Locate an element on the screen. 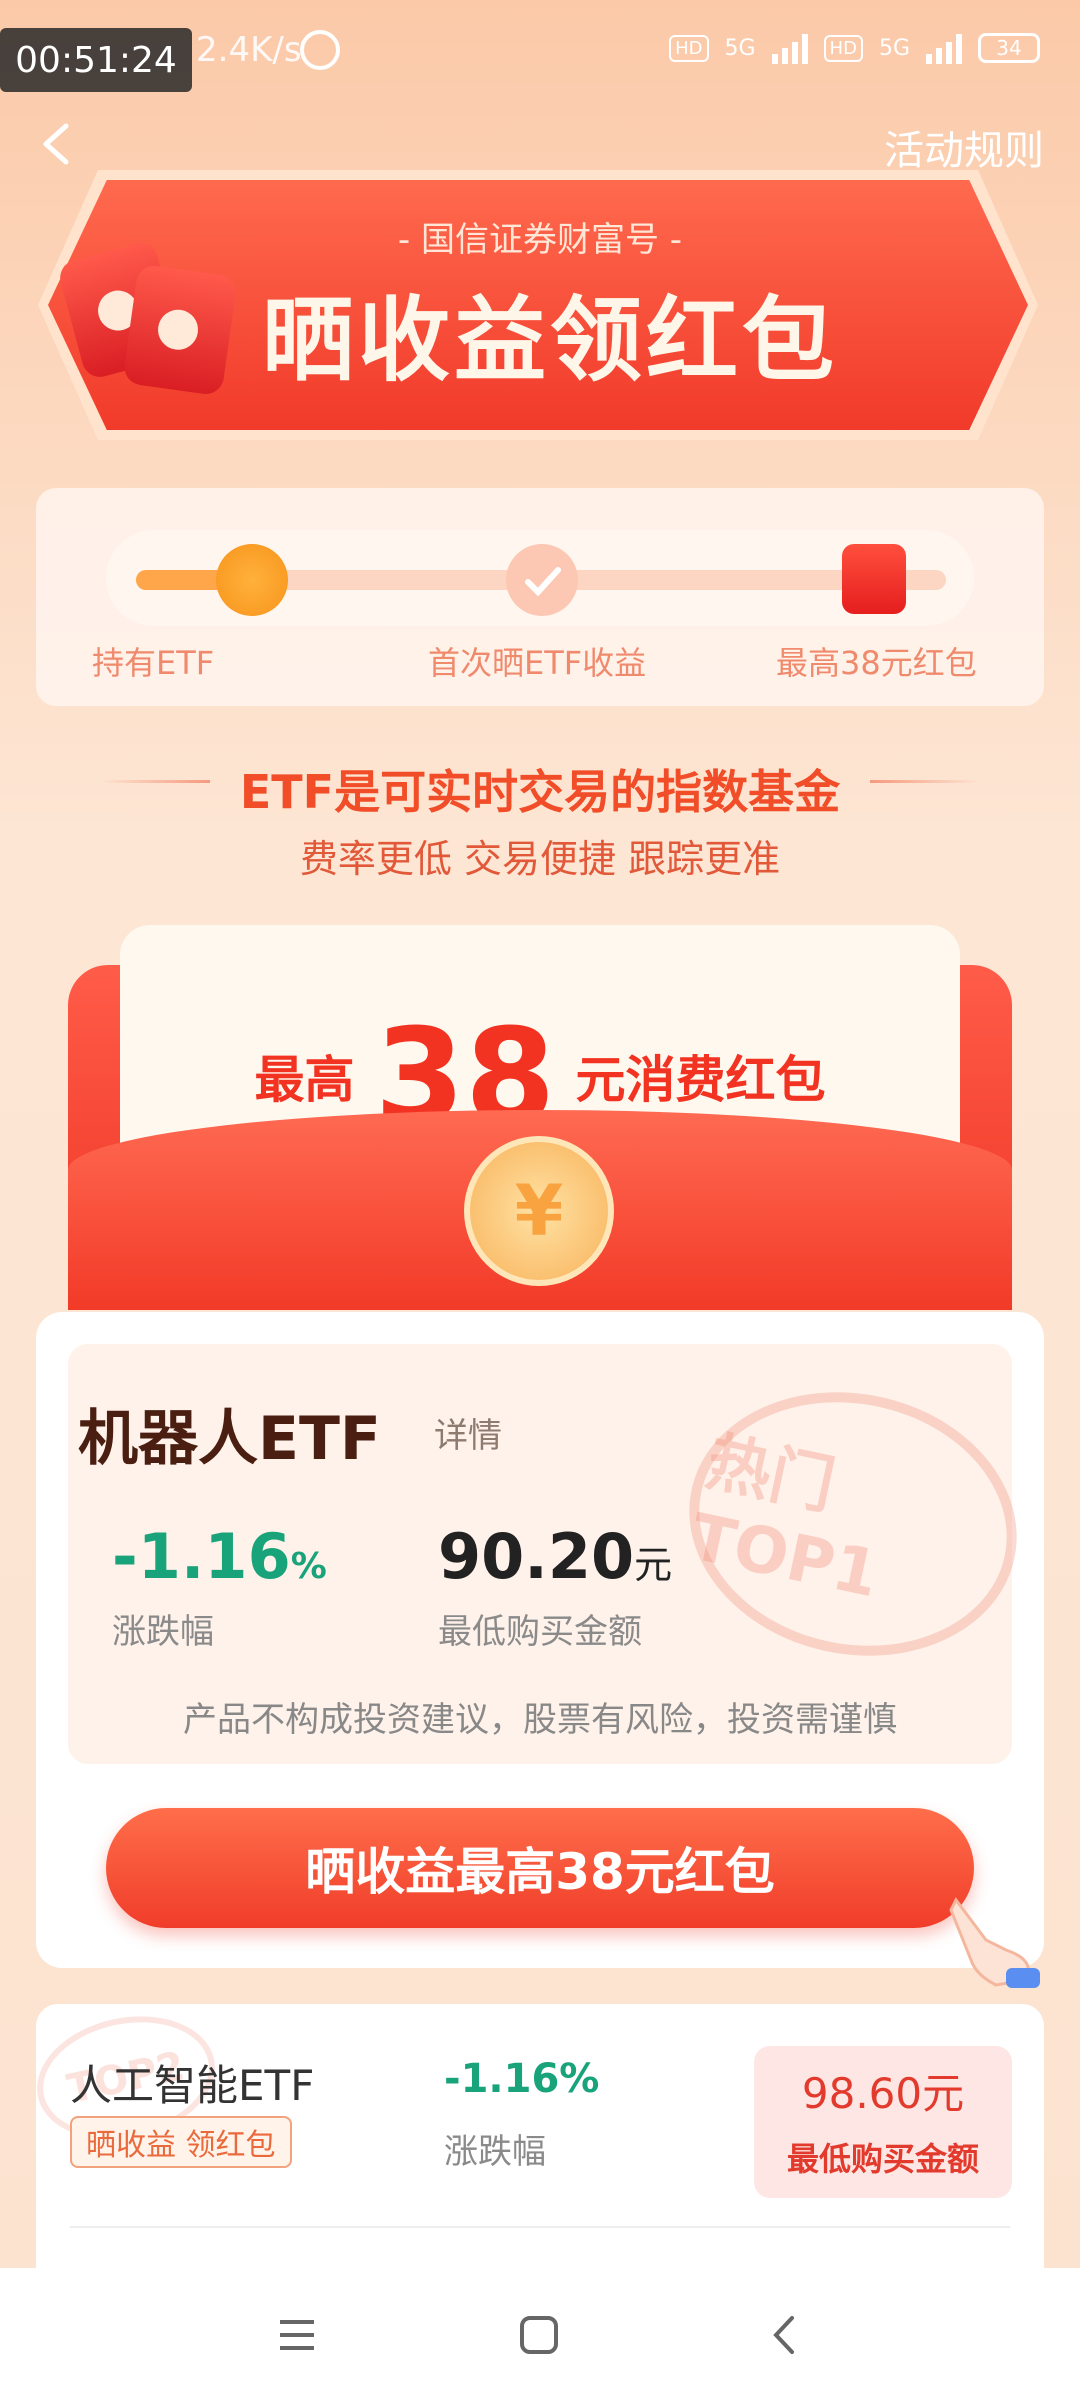  activity-rules-link: 活动规则 is located at coordinates (964, 147).